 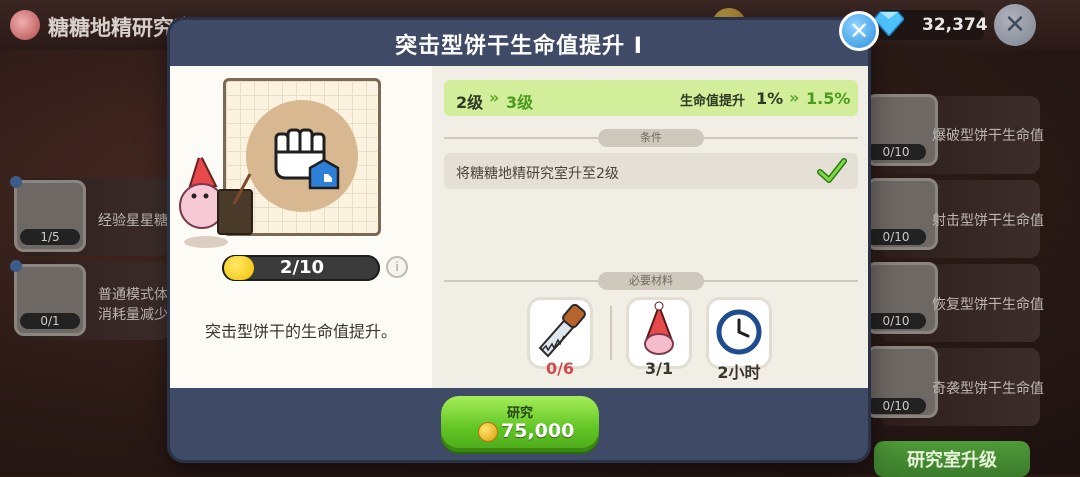 What do you see at coordinates (952, 459) in the screenshot?
I see `lab-upgrade-button: 研究室升级` at bounding box center [952, 459].